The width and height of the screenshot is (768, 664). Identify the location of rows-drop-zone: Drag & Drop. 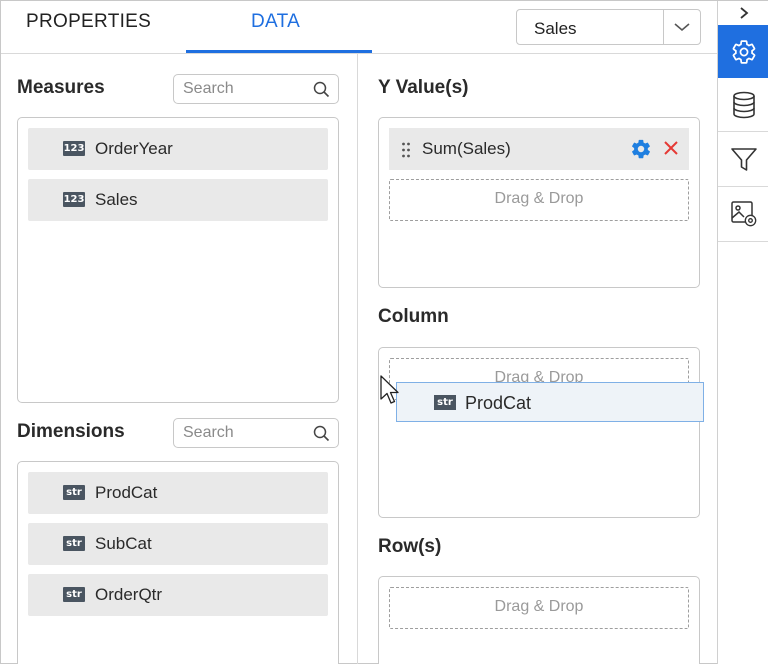
(539, 608).